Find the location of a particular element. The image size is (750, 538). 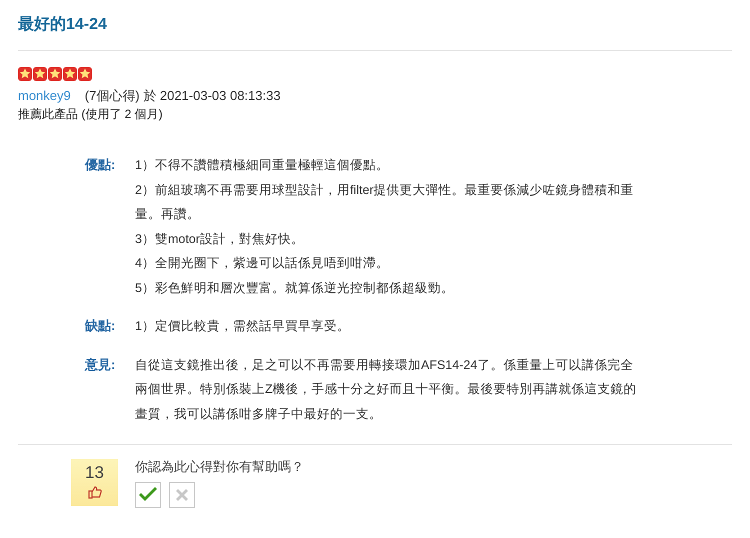

review-paragraph: 5）彩色鮮明和層次豐富。就算係逆光控制都係超級勁。 is located at coordinates (295, 288).